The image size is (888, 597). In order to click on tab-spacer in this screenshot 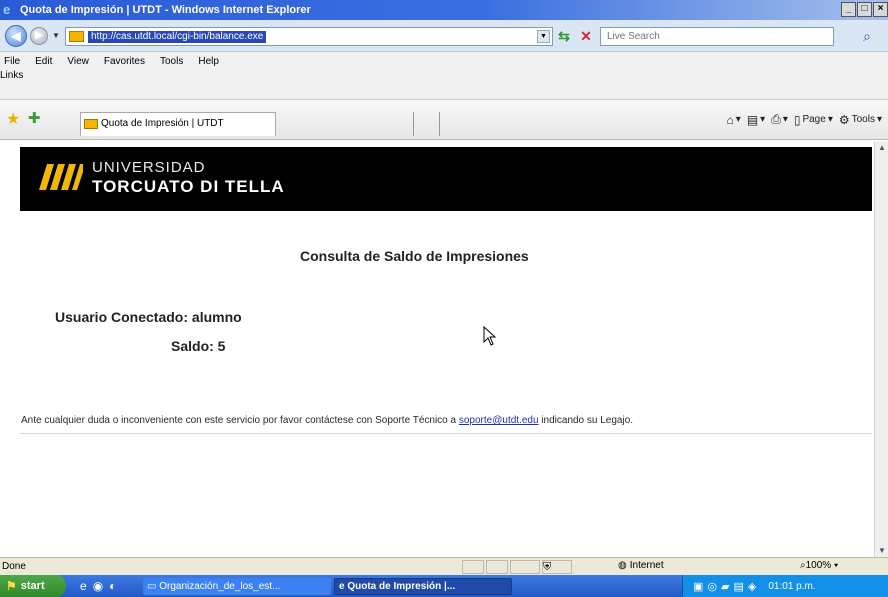, I will do `click(345, 124)`.